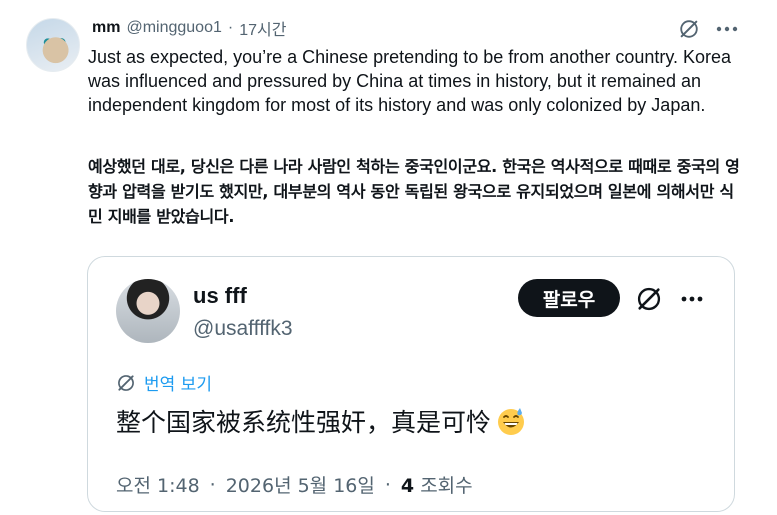 The image size is (777, 515). I want to click on views-count: 4, so click(407, 486).